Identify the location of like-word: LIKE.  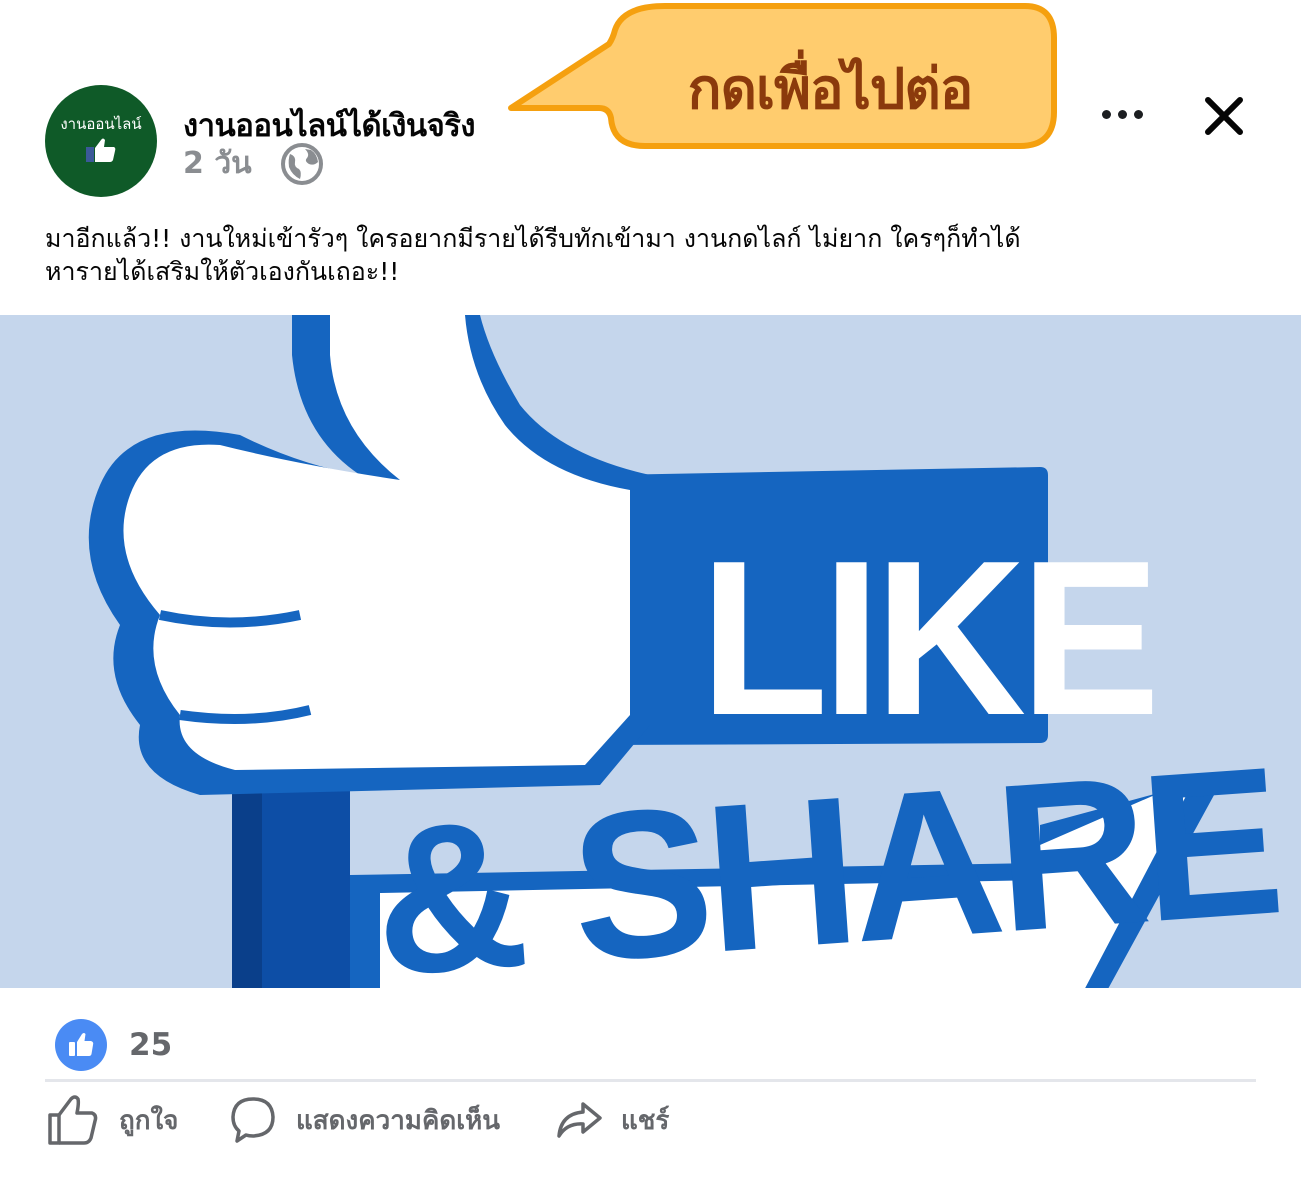
(927, 637).